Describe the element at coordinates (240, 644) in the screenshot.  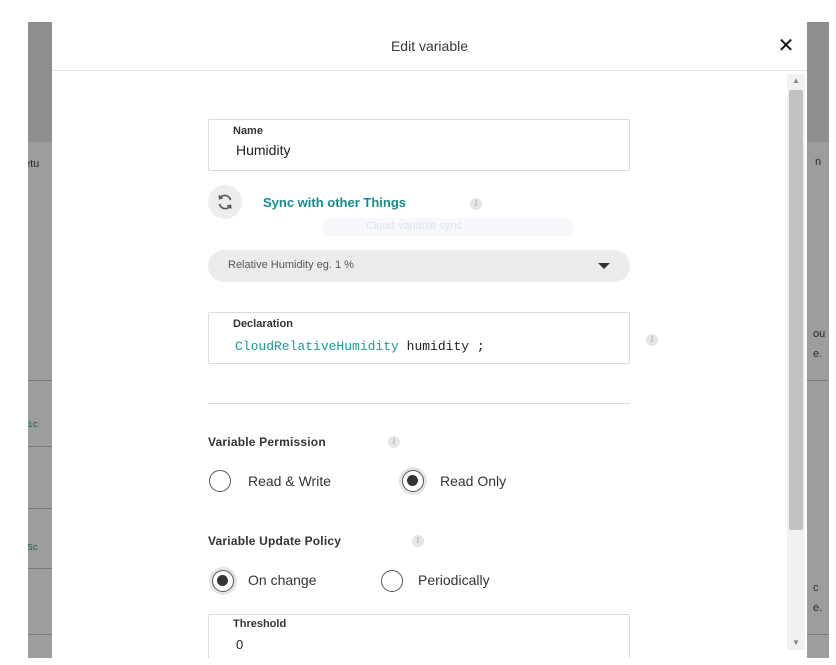
I see `threshold-value: 0` at that location.